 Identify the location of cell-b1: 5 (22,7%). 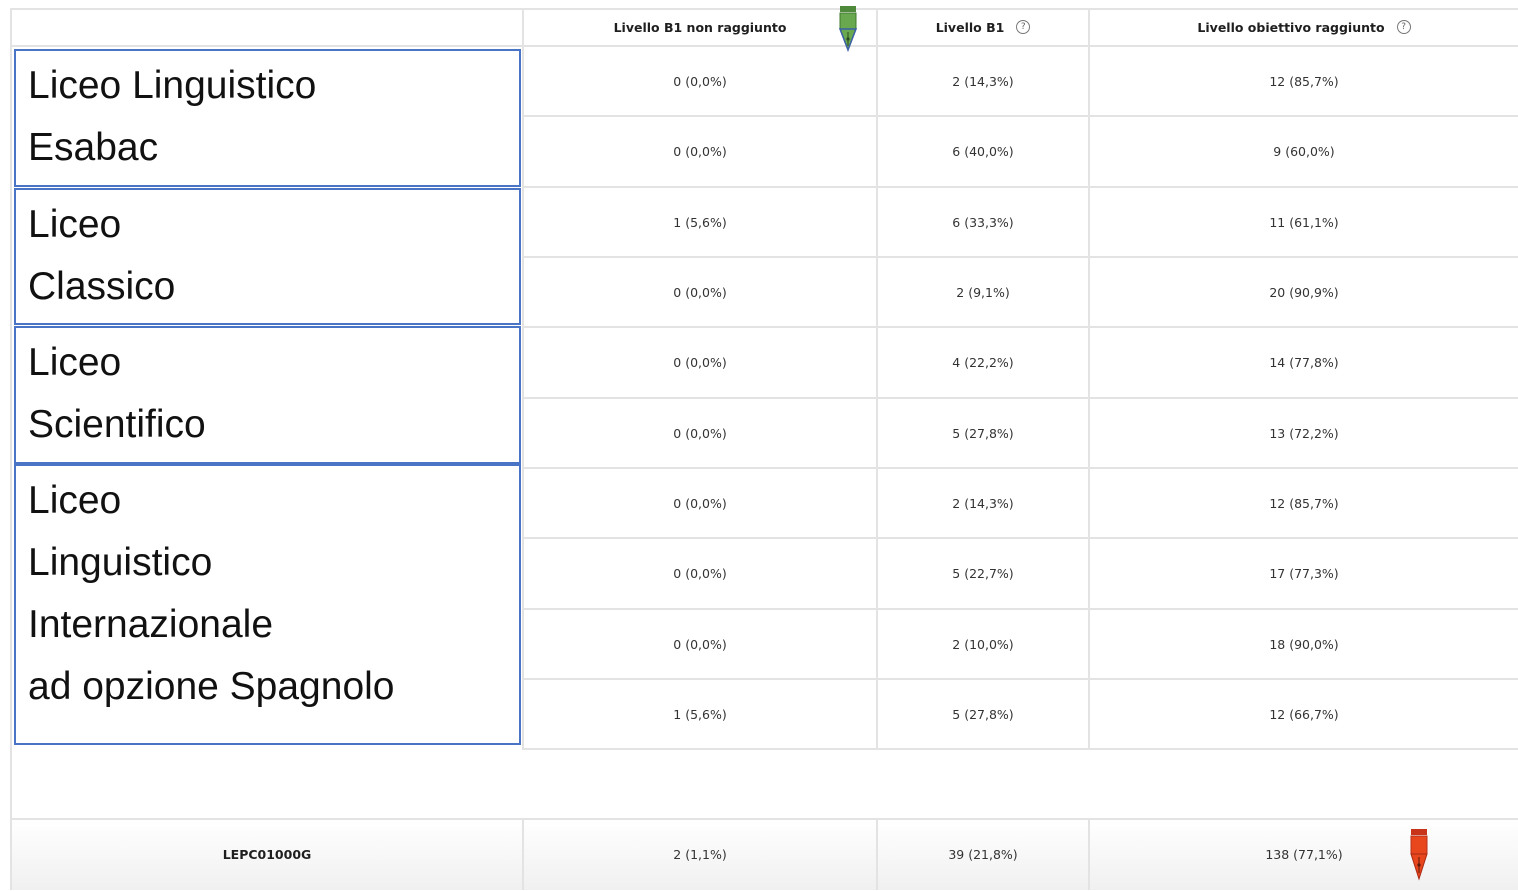
(983, 573).